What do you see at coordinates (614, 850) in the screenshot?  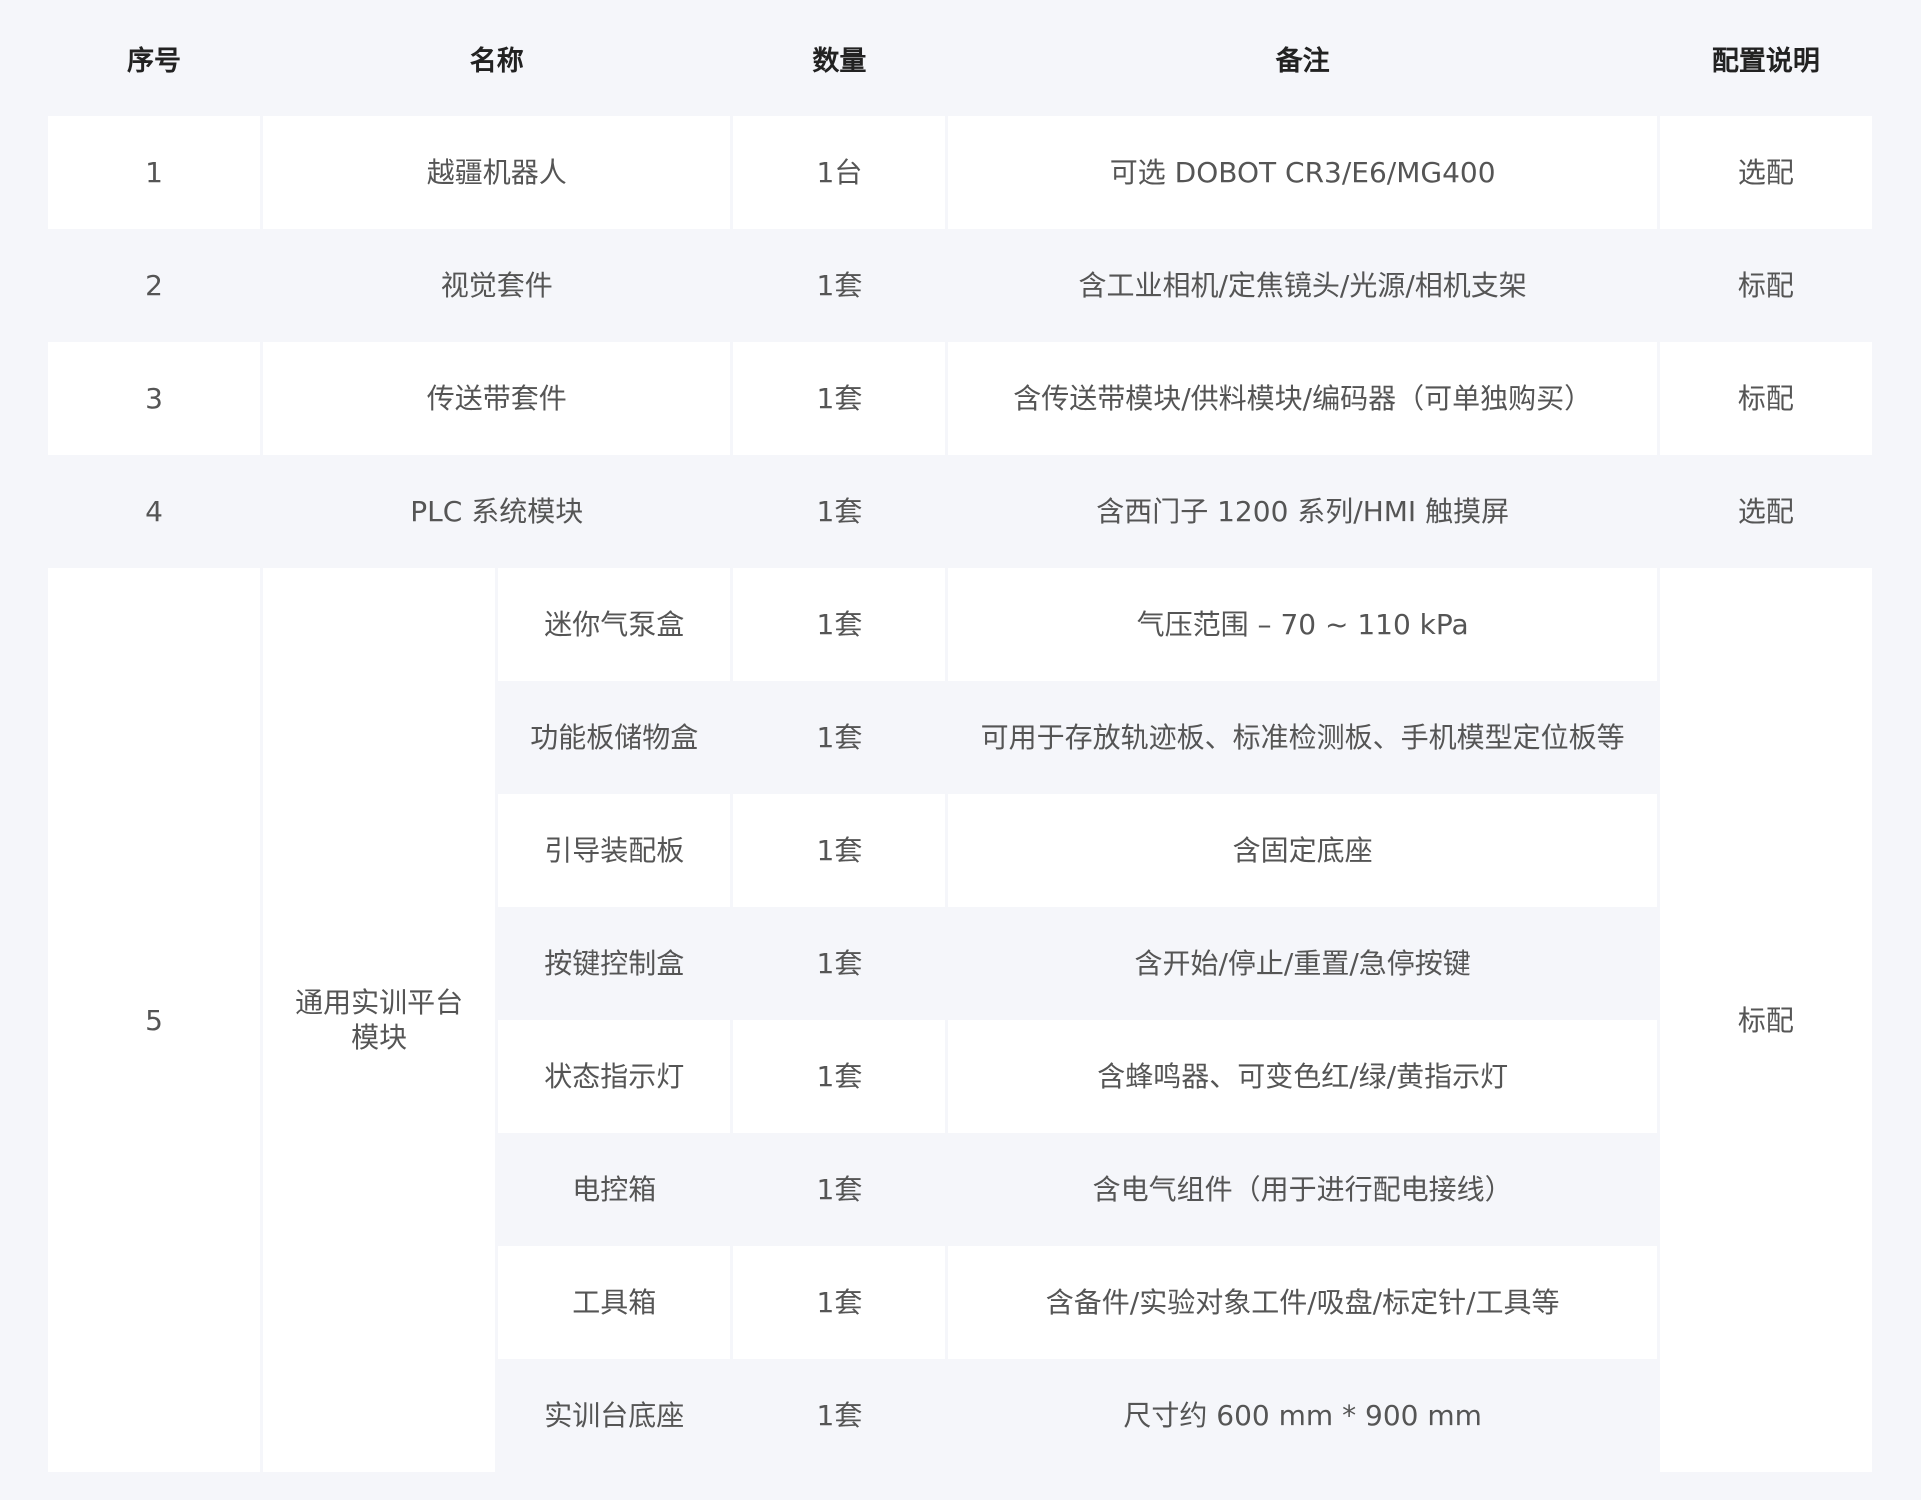 I see `cell-subitem-name: 引导装配板` at bounding box center [614, 850].